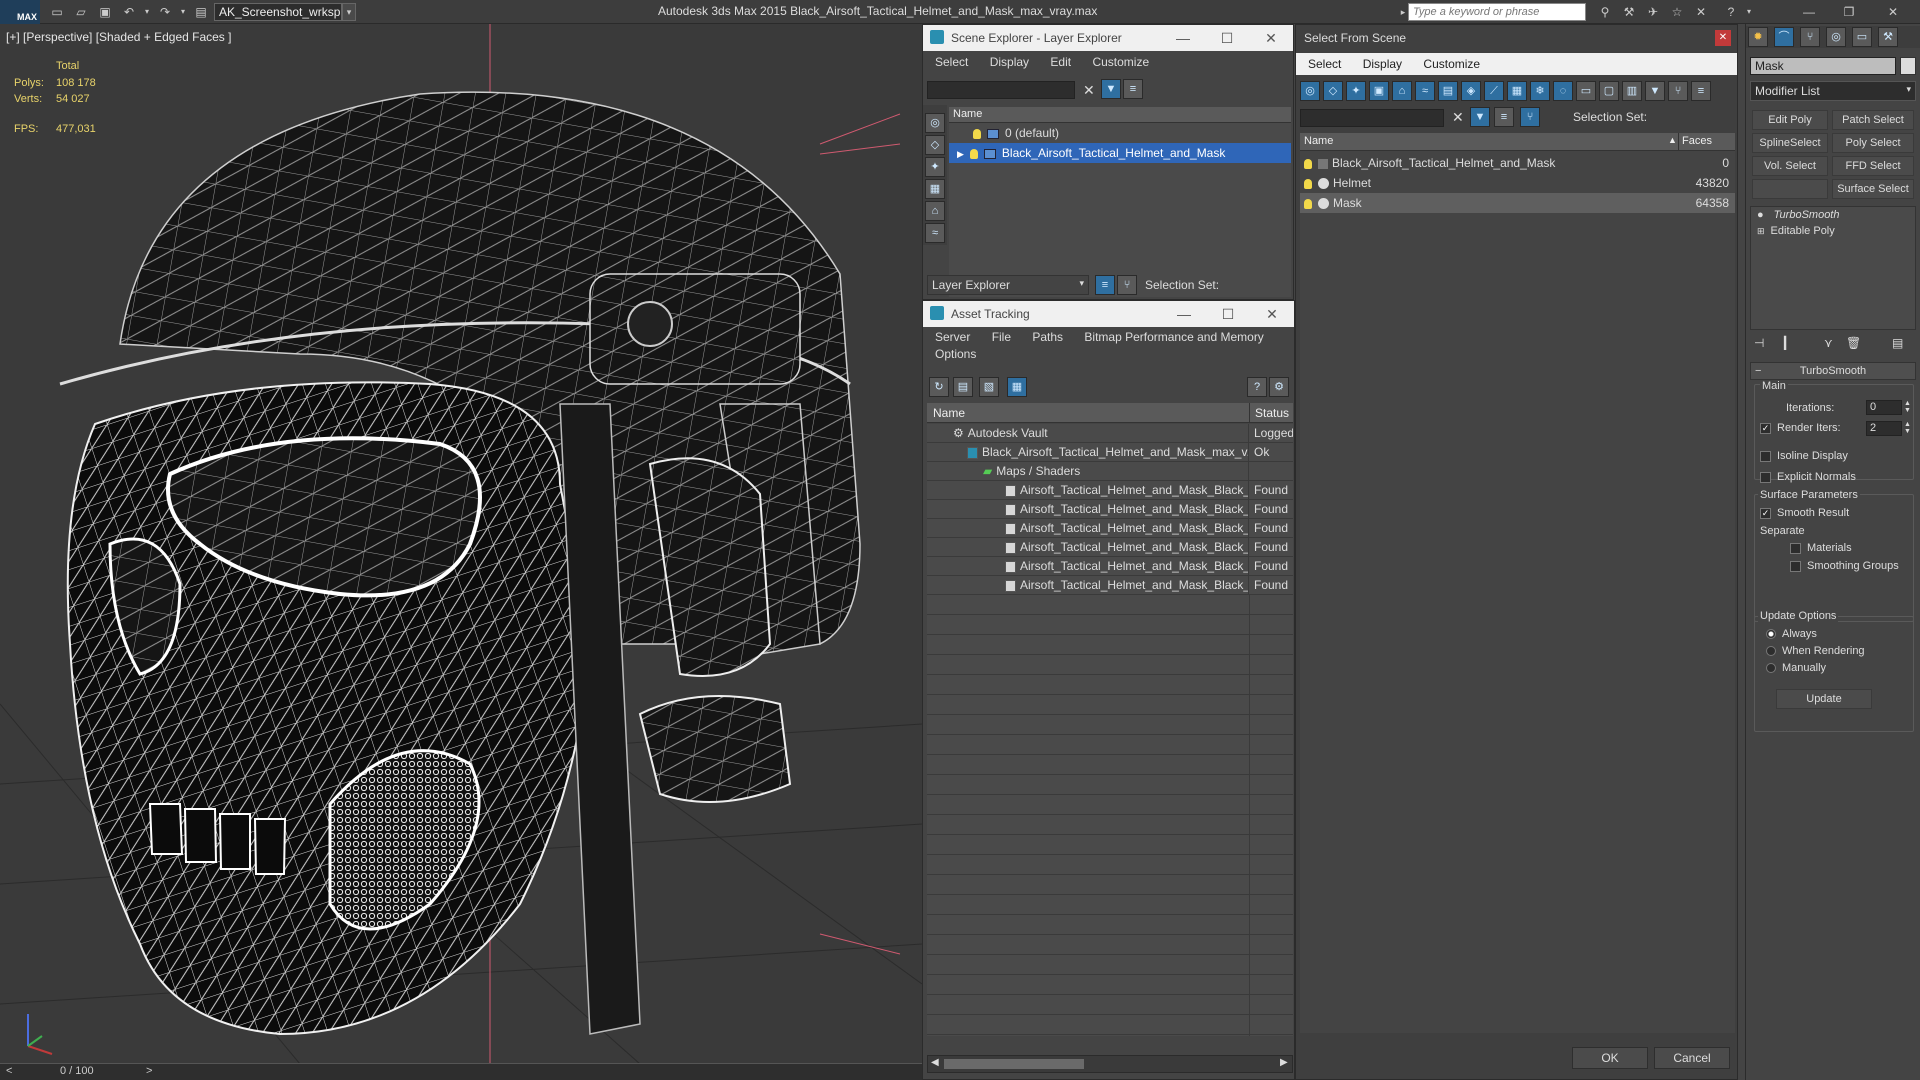  Describe the element at coordinates (1517, 203) in the screenshot. I see `object-row-selected: Mask 64358` at that location.